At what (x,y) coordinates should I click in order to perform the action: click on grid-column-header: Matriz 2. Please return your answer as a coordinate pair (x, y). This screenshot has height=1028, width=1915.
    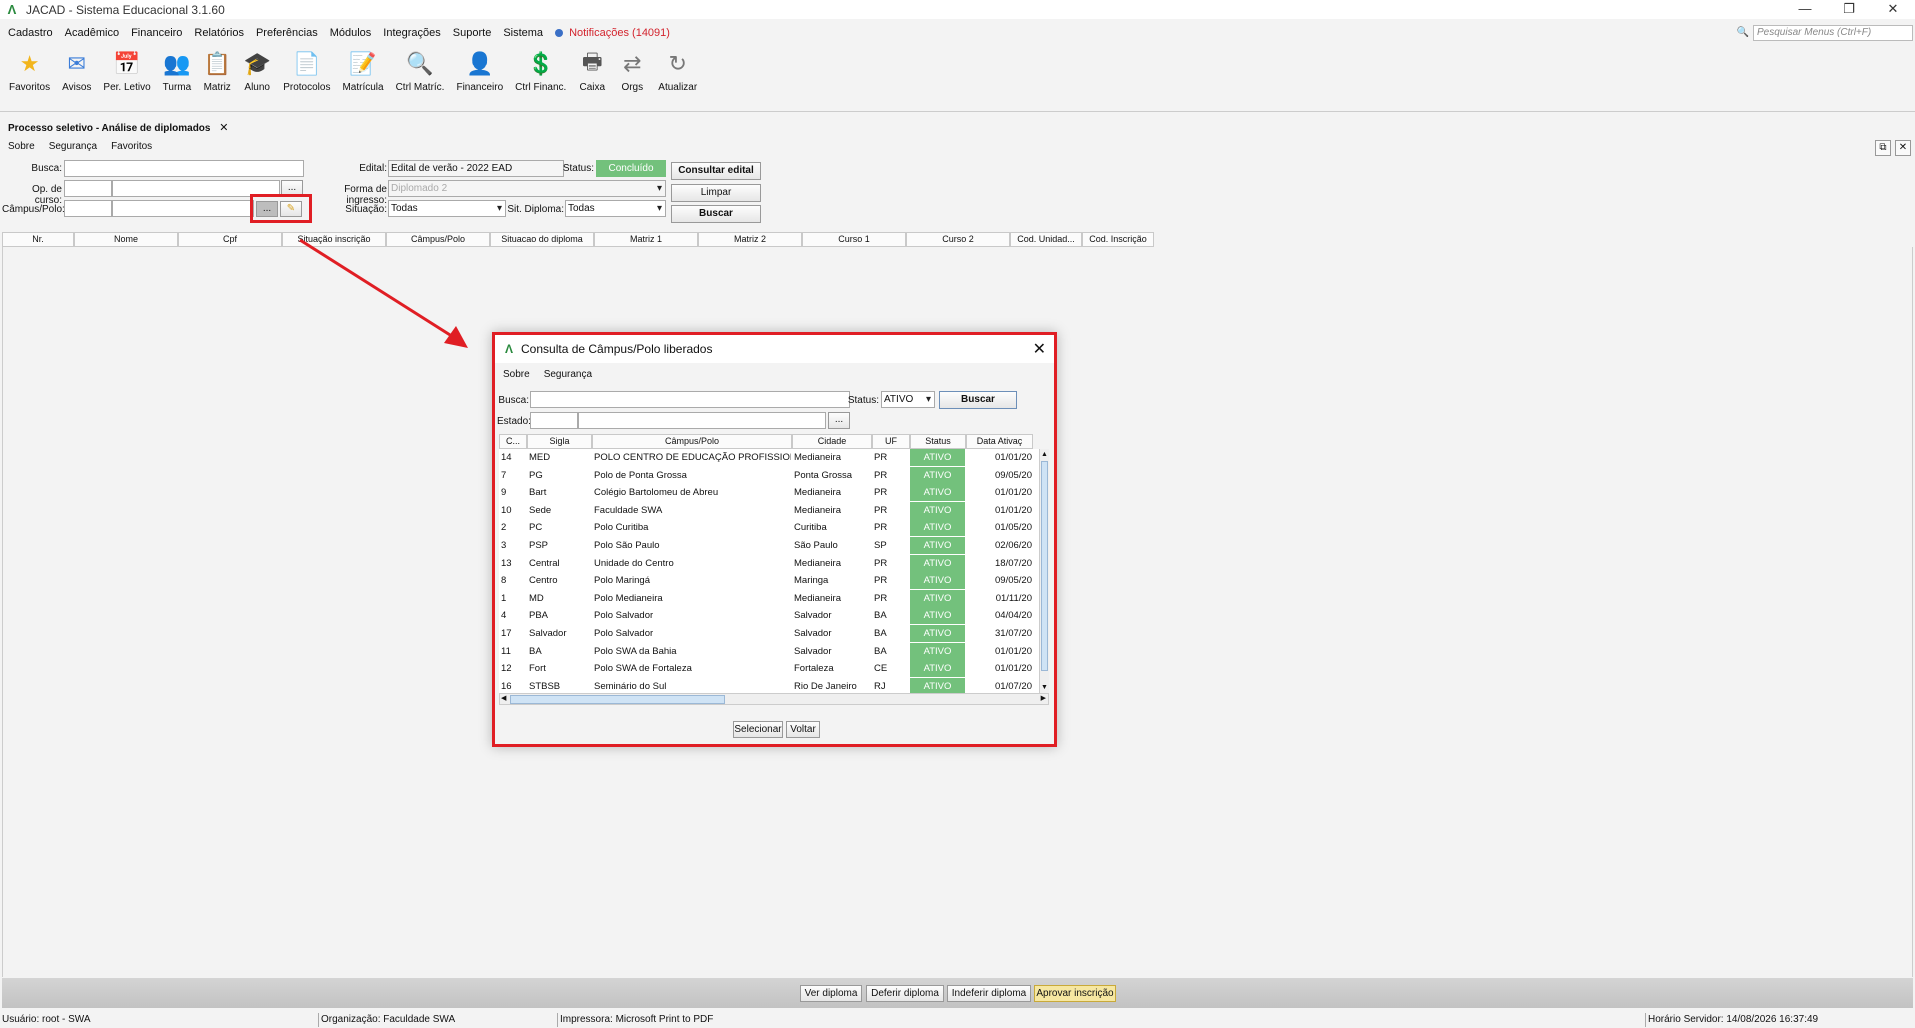
    Looking at the image, I should click on (750, 239).